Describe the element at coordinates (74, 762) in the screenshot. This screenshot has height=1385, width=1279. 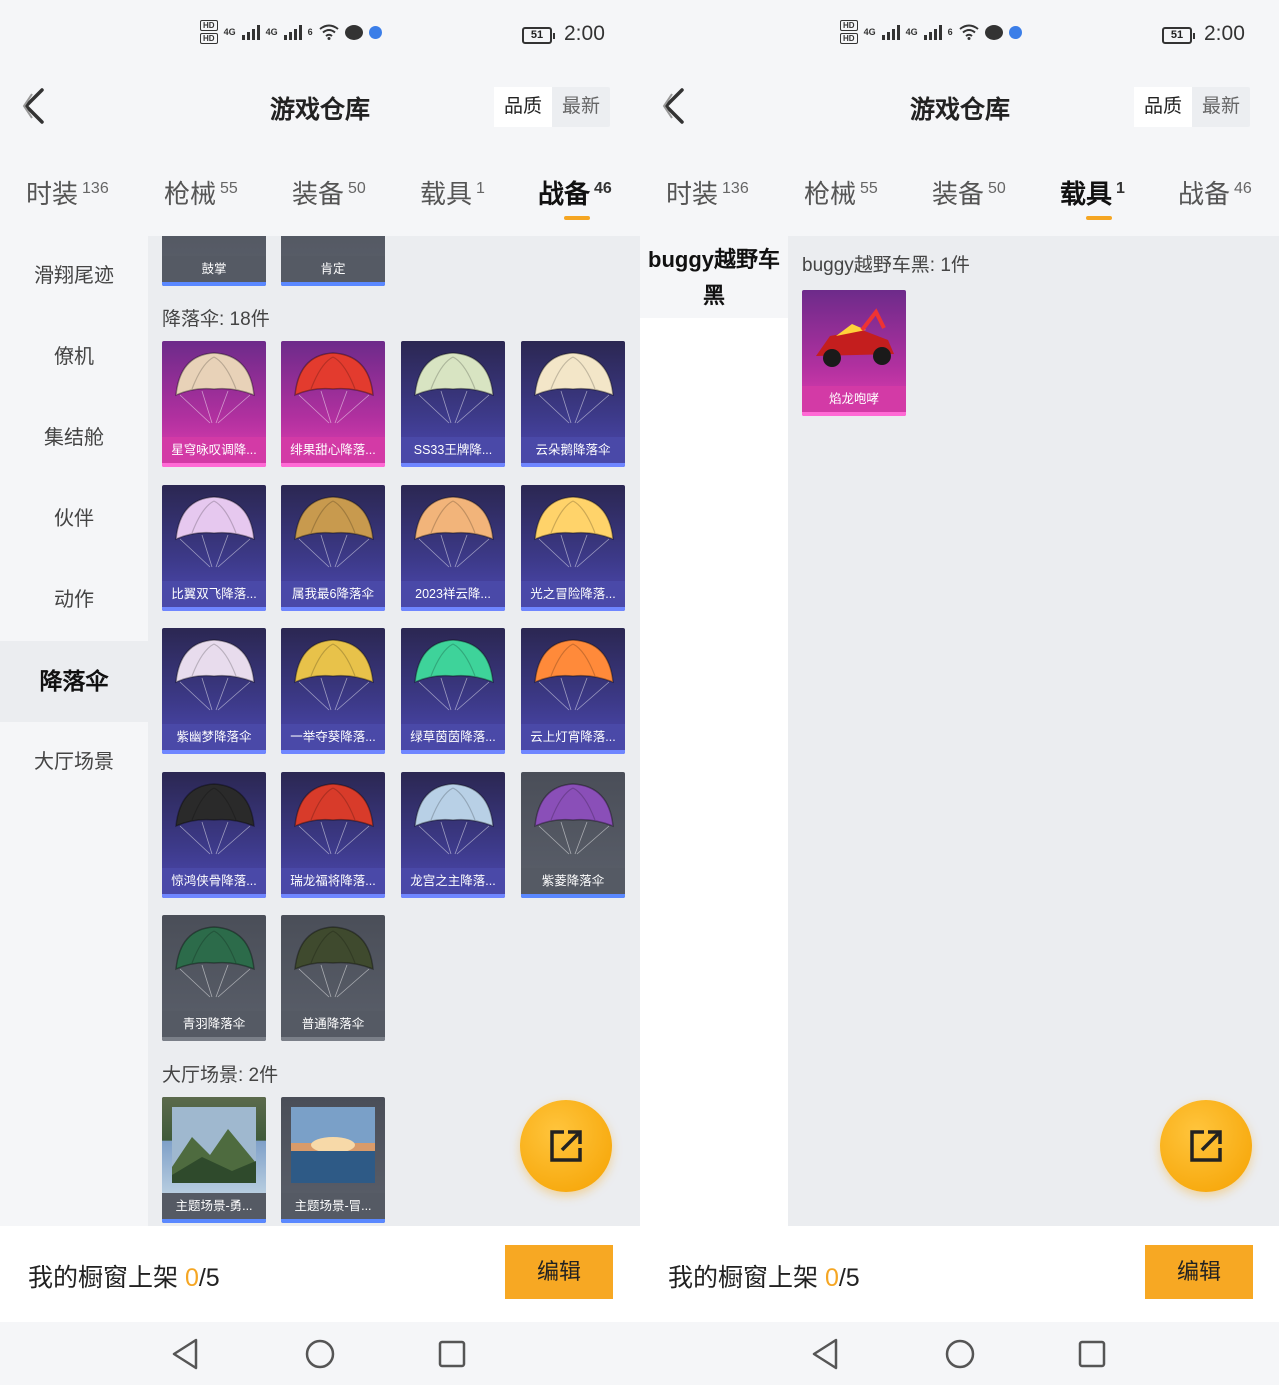
I see `sidebar-item-lobby-scene: 大厅场景` at that location.